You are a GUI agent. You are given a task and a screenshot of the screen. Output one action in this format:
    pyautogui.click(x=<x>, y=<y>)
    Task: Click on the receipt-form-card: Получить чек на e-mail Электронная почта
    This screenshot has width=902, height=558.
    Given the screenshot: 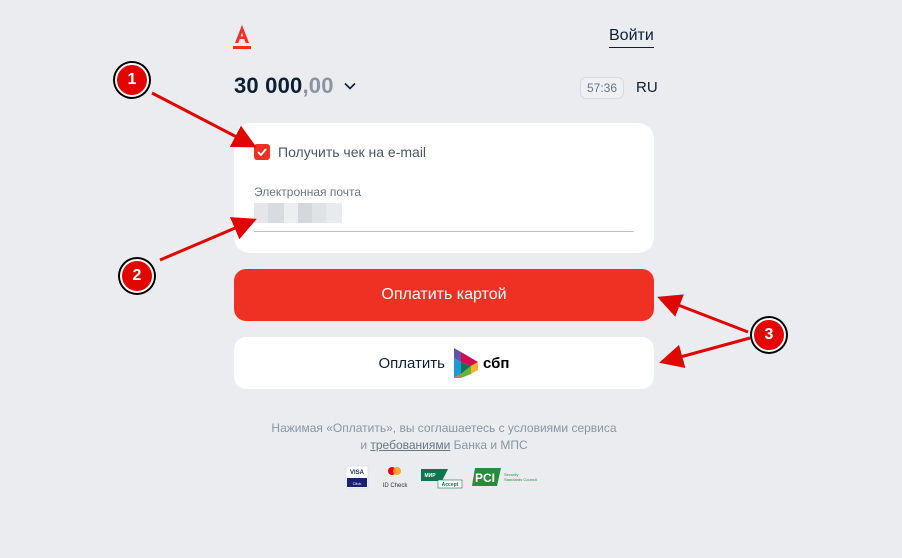 What is the action you would take?
    pyautogui.click(x=444, y=188)
    